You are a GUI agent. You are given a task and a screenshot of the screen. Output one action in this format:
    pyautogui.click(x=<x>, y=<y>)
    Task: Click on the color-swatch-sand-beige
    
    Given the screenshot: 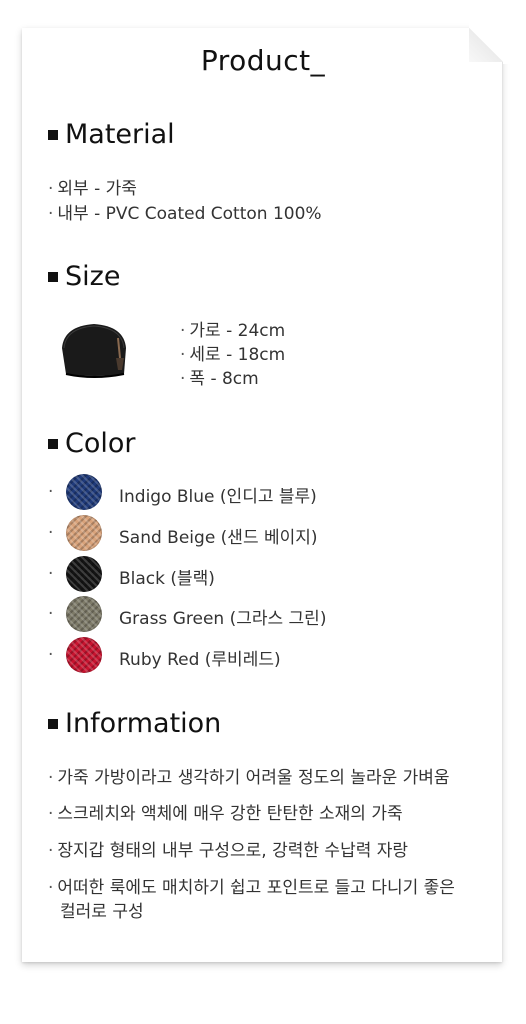 What is the action you would take?
    pyautogui.click(x=84, y=533)
    